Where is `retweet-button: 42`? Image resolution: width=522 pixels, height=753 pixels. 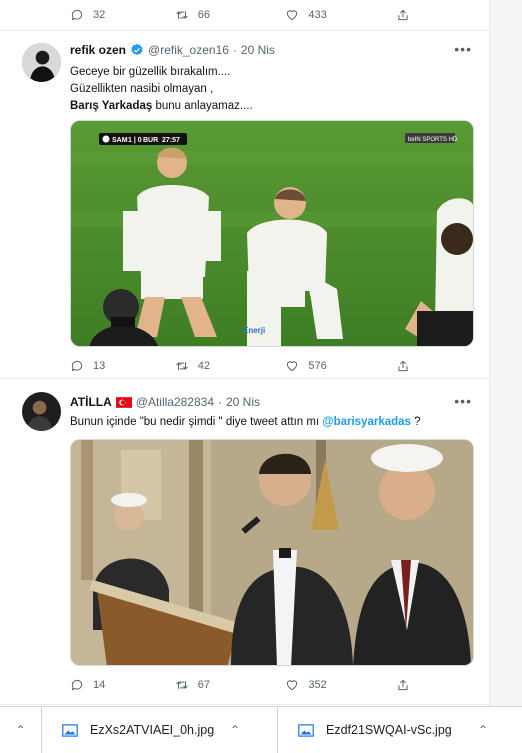 retweet-button: 42 is located at coordinates (230, 366).